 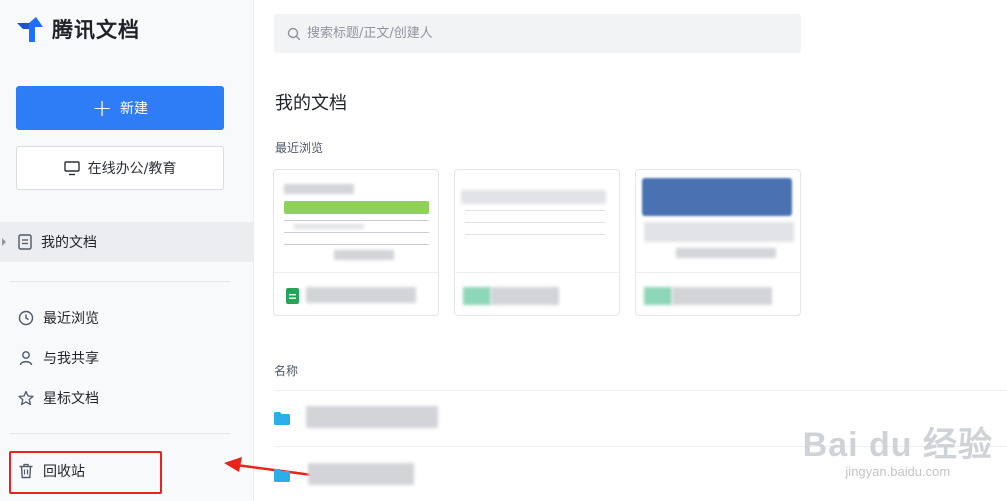 I want to click on sidebar-item-recent: 最近浏览, so click(x=126, y=318).